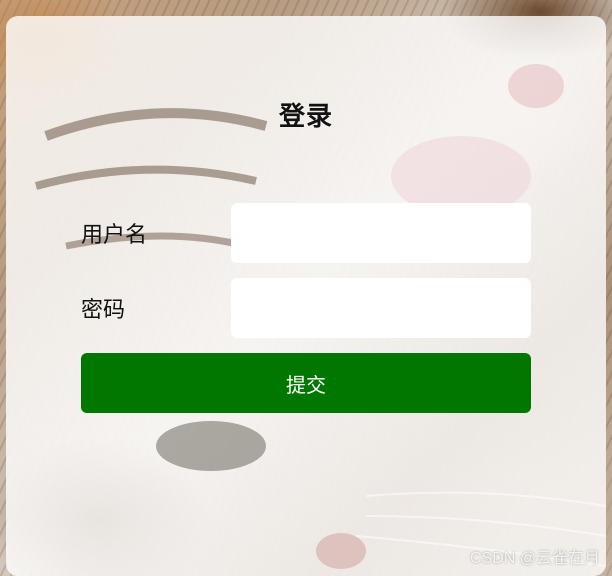  Describe the element at coordinates (306, 383) in the screenshot. I see `submit-button: 提交` at that location.